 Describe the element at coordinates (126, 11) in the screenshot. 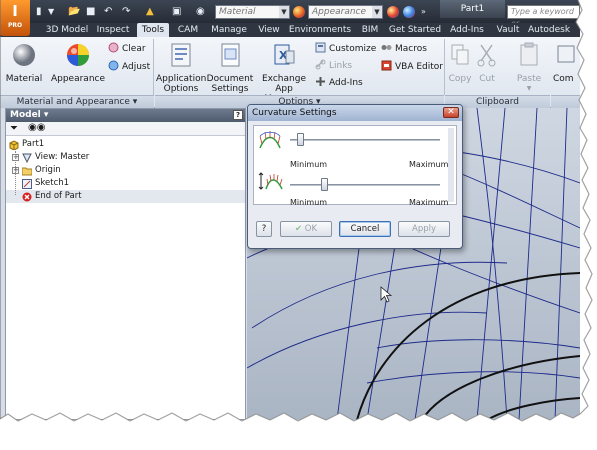

I see `redo-icon: ↷` at that location.